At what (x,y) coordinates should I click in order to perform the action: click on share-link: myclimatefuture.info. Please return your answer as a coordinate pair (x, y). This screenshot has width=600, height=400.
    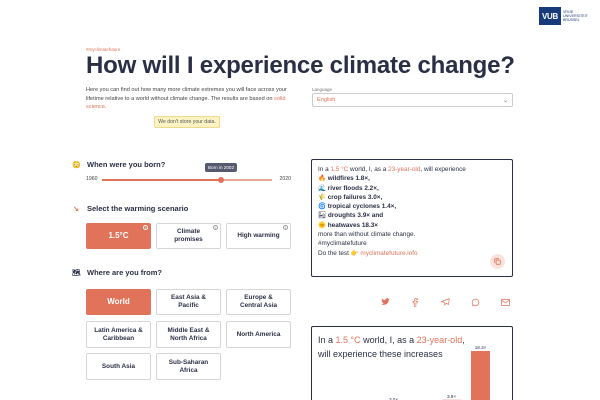
    Looking at the image, I should click on (388, 253).